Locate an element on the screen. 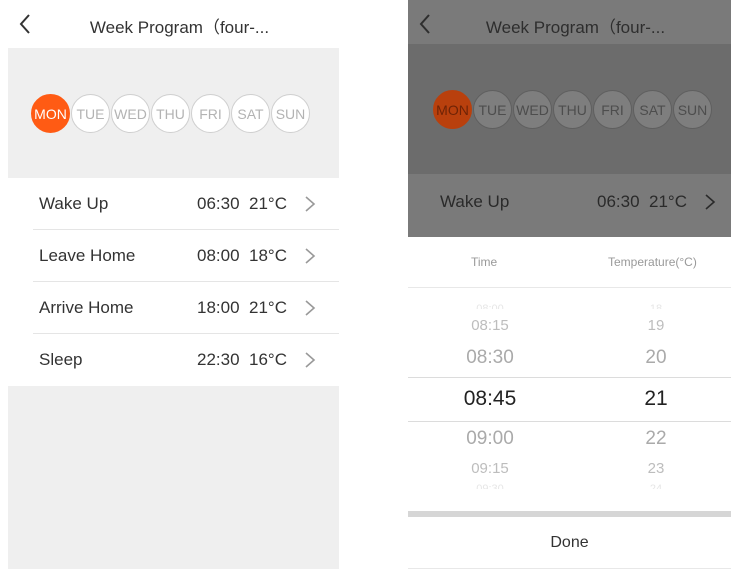 The image size is (731, 569). schedule-row-arrive-home: Arrive Home 18:00 21°C is located at coordinates (173, 308).